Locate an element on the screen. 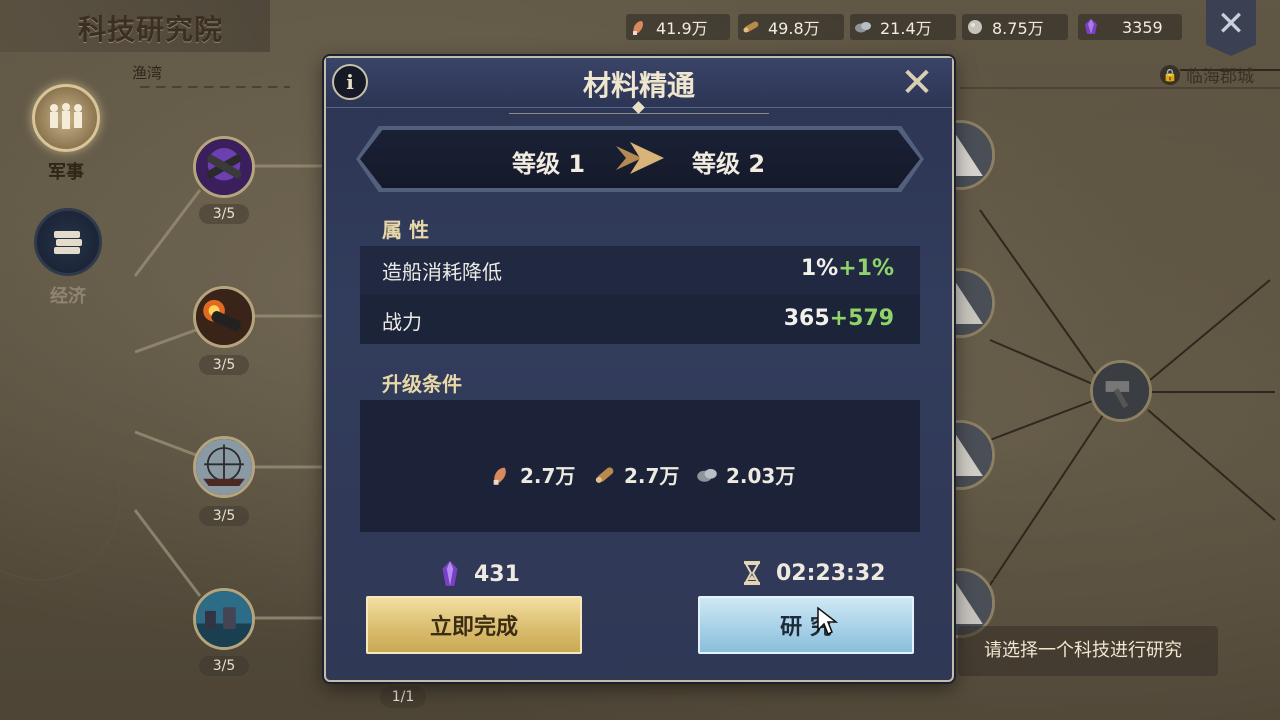 This screenshot has width=1280, height=720. mouse-cursor-icon is located at coordinates (827, 621).